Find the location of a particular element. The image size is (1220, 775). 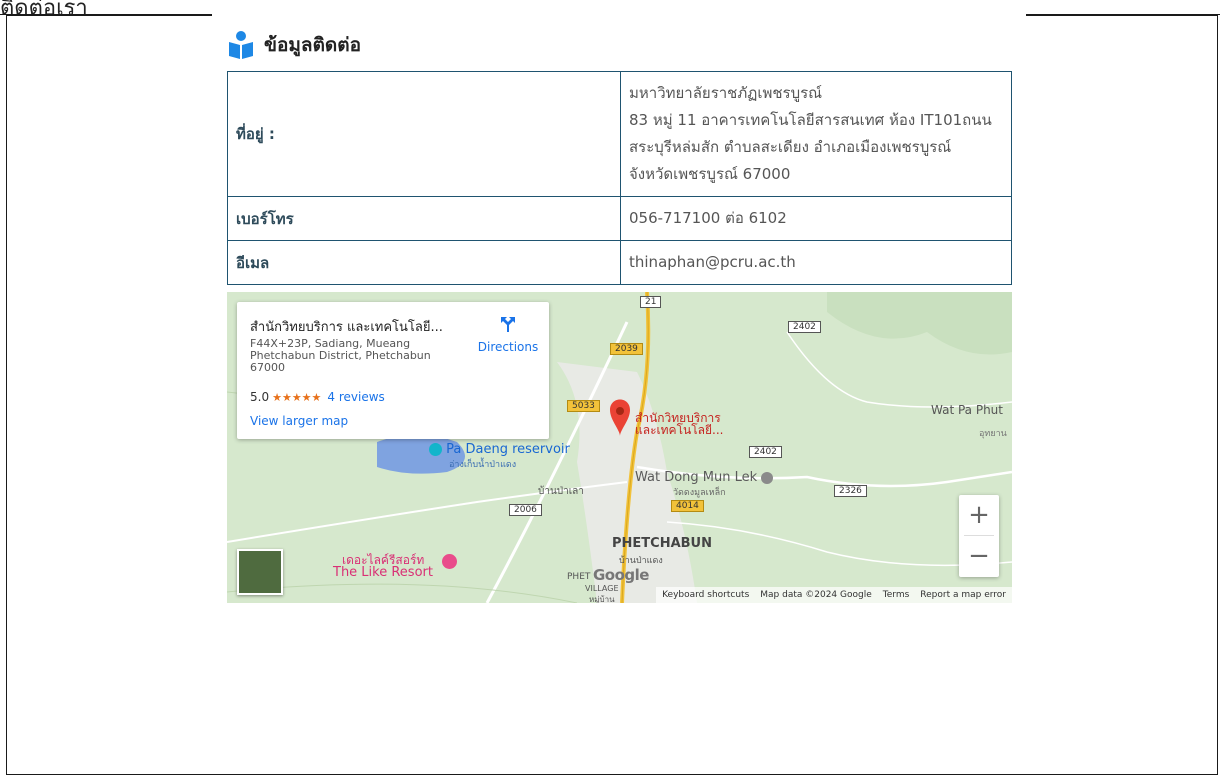

table-row: อีเมล thinaphan@pcru.ac.th is located at coordinates (619, 262).